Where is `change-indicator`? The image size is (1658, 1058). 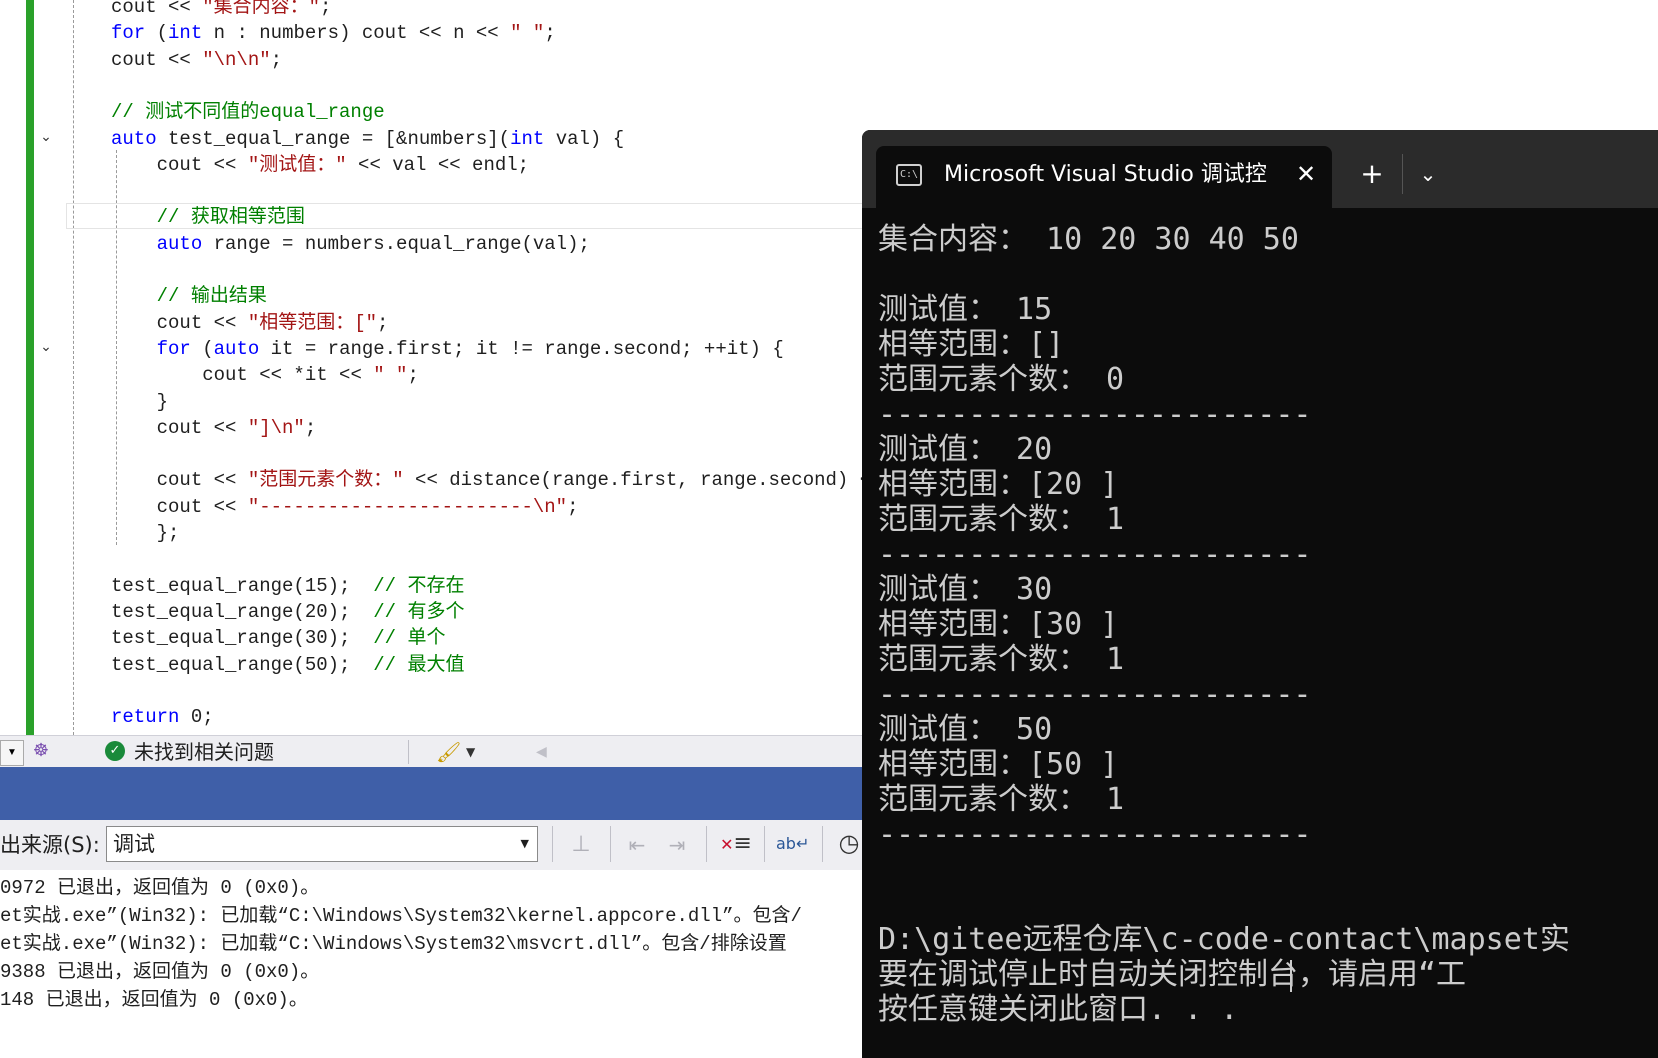
change-indicator is located at coordinates (30, 367).